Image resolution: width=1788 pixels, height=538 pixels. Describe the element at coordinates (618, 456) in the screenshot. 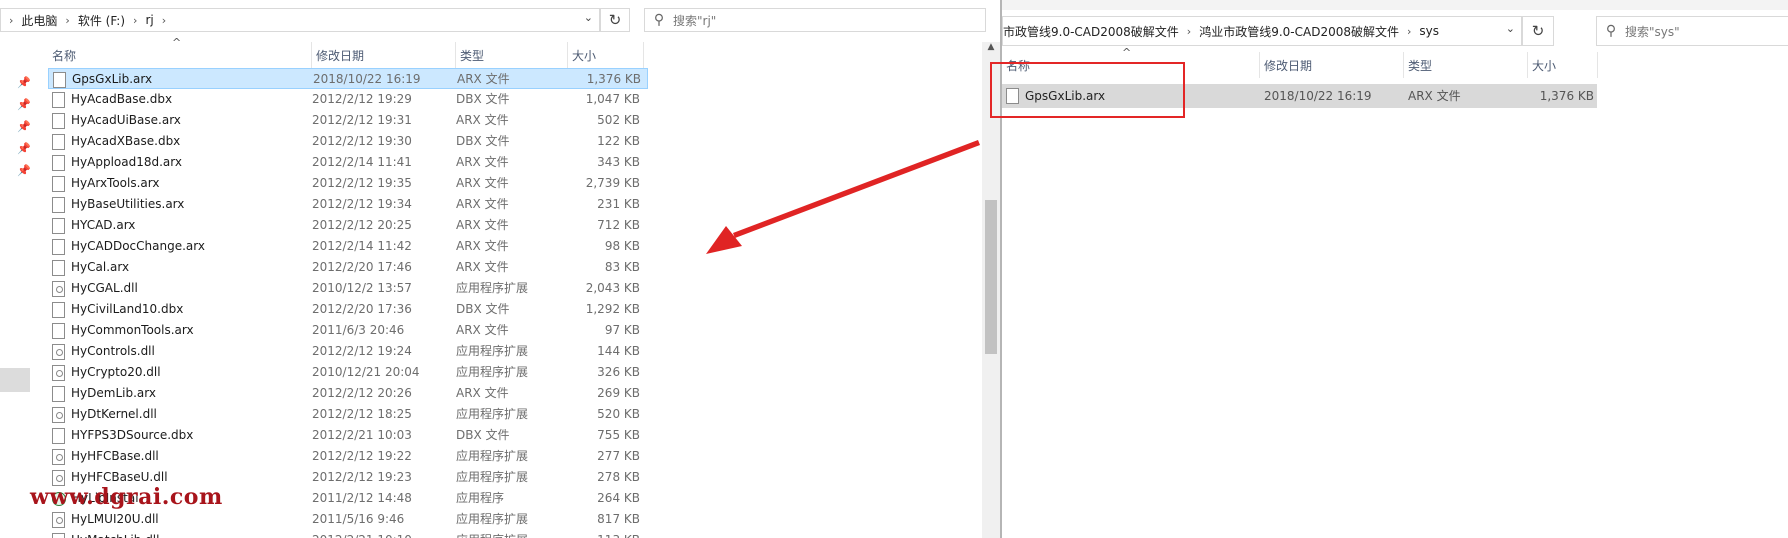

I see `file-size: 277 KB` at that location.